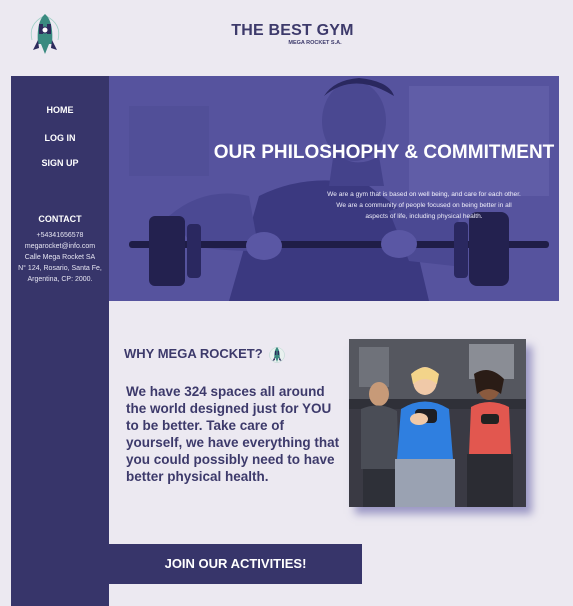 Image resolution: width=573 pixels, height=606 pixels. I want to click on nav-log-in: LOG IN, so click(60, 138).